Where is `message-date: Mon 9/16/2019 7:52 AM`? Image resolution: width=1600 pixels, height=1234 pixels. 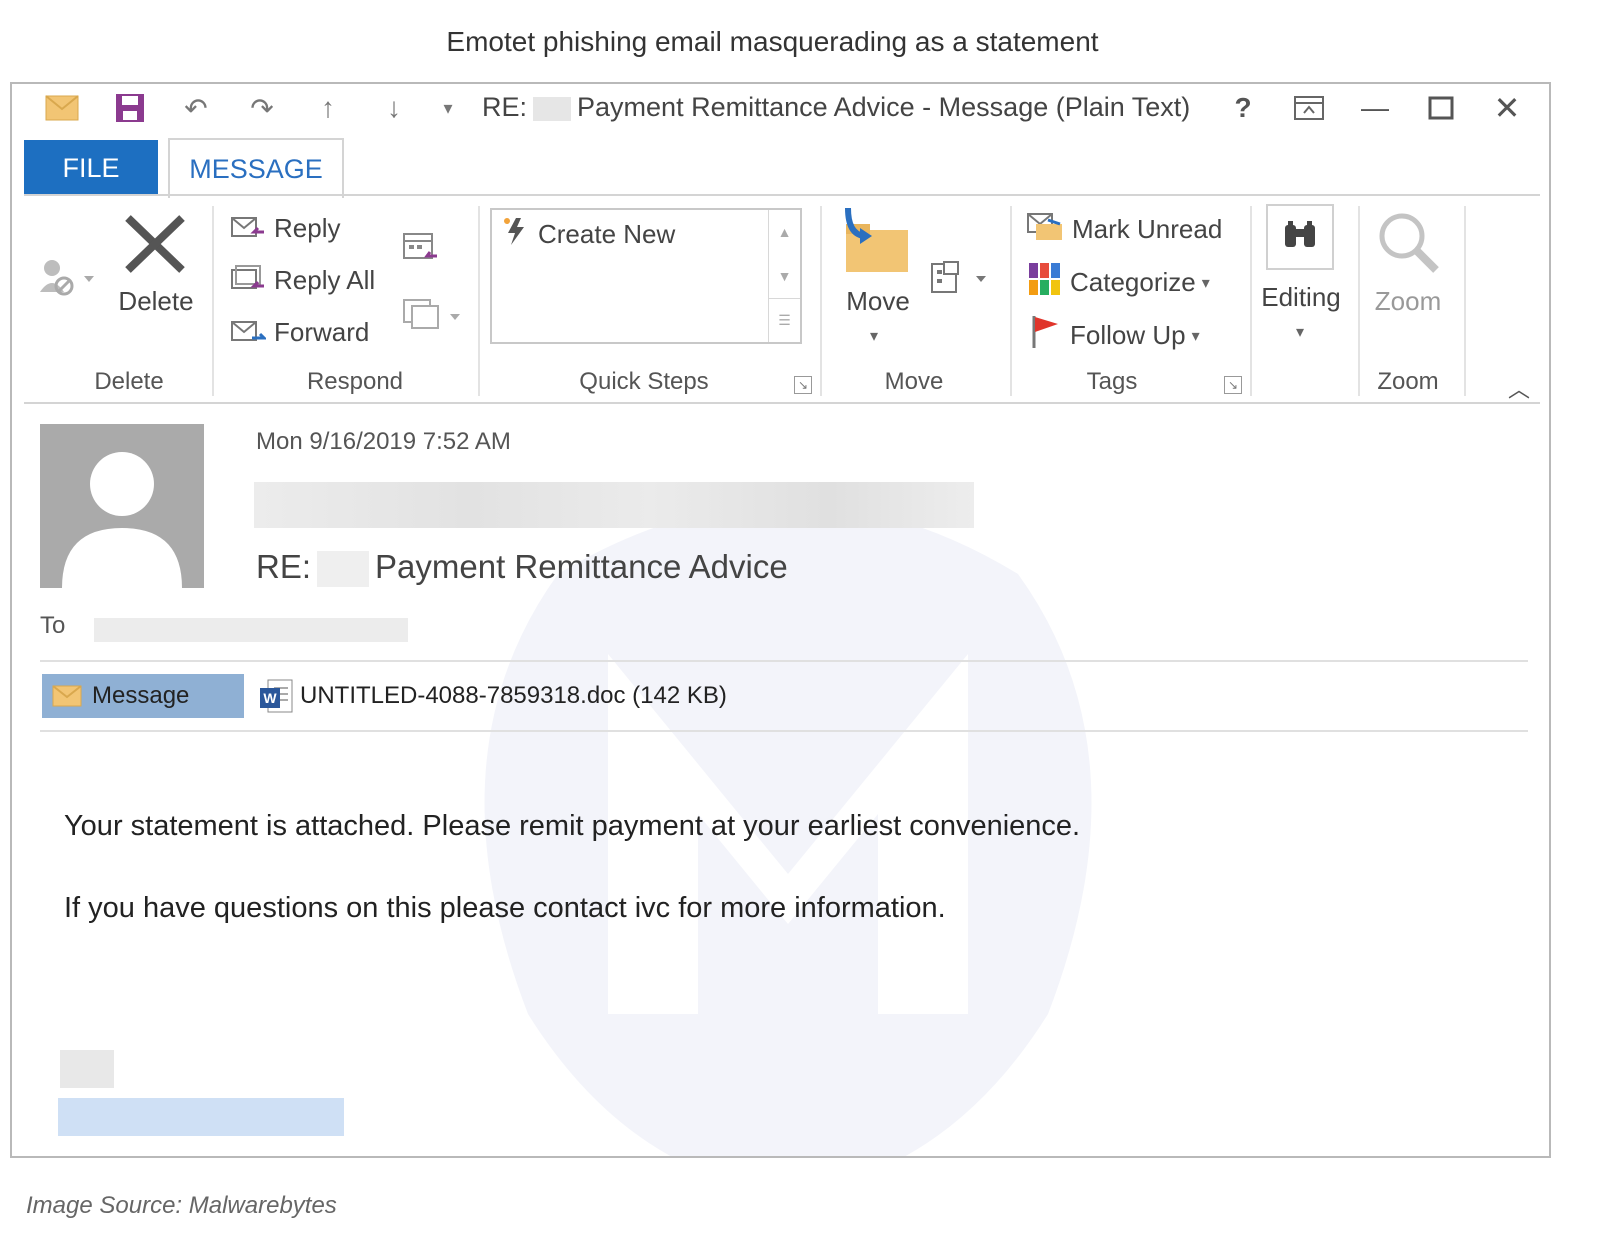 message-date: Mon 9/16/2019 7:52 AM is located at coordinates (383, 441).